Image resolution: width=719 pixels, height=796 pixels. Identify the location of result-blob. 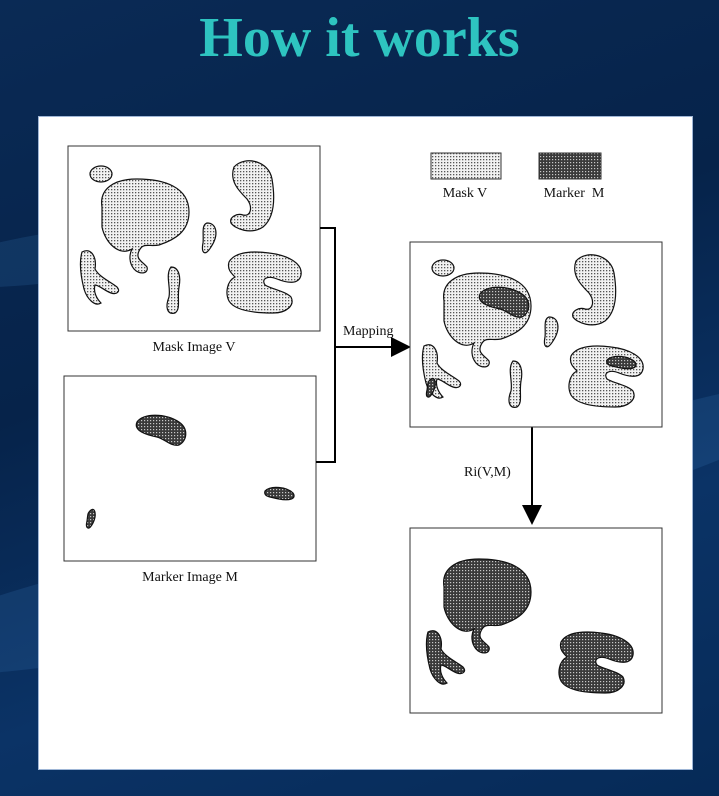
(596, 662).